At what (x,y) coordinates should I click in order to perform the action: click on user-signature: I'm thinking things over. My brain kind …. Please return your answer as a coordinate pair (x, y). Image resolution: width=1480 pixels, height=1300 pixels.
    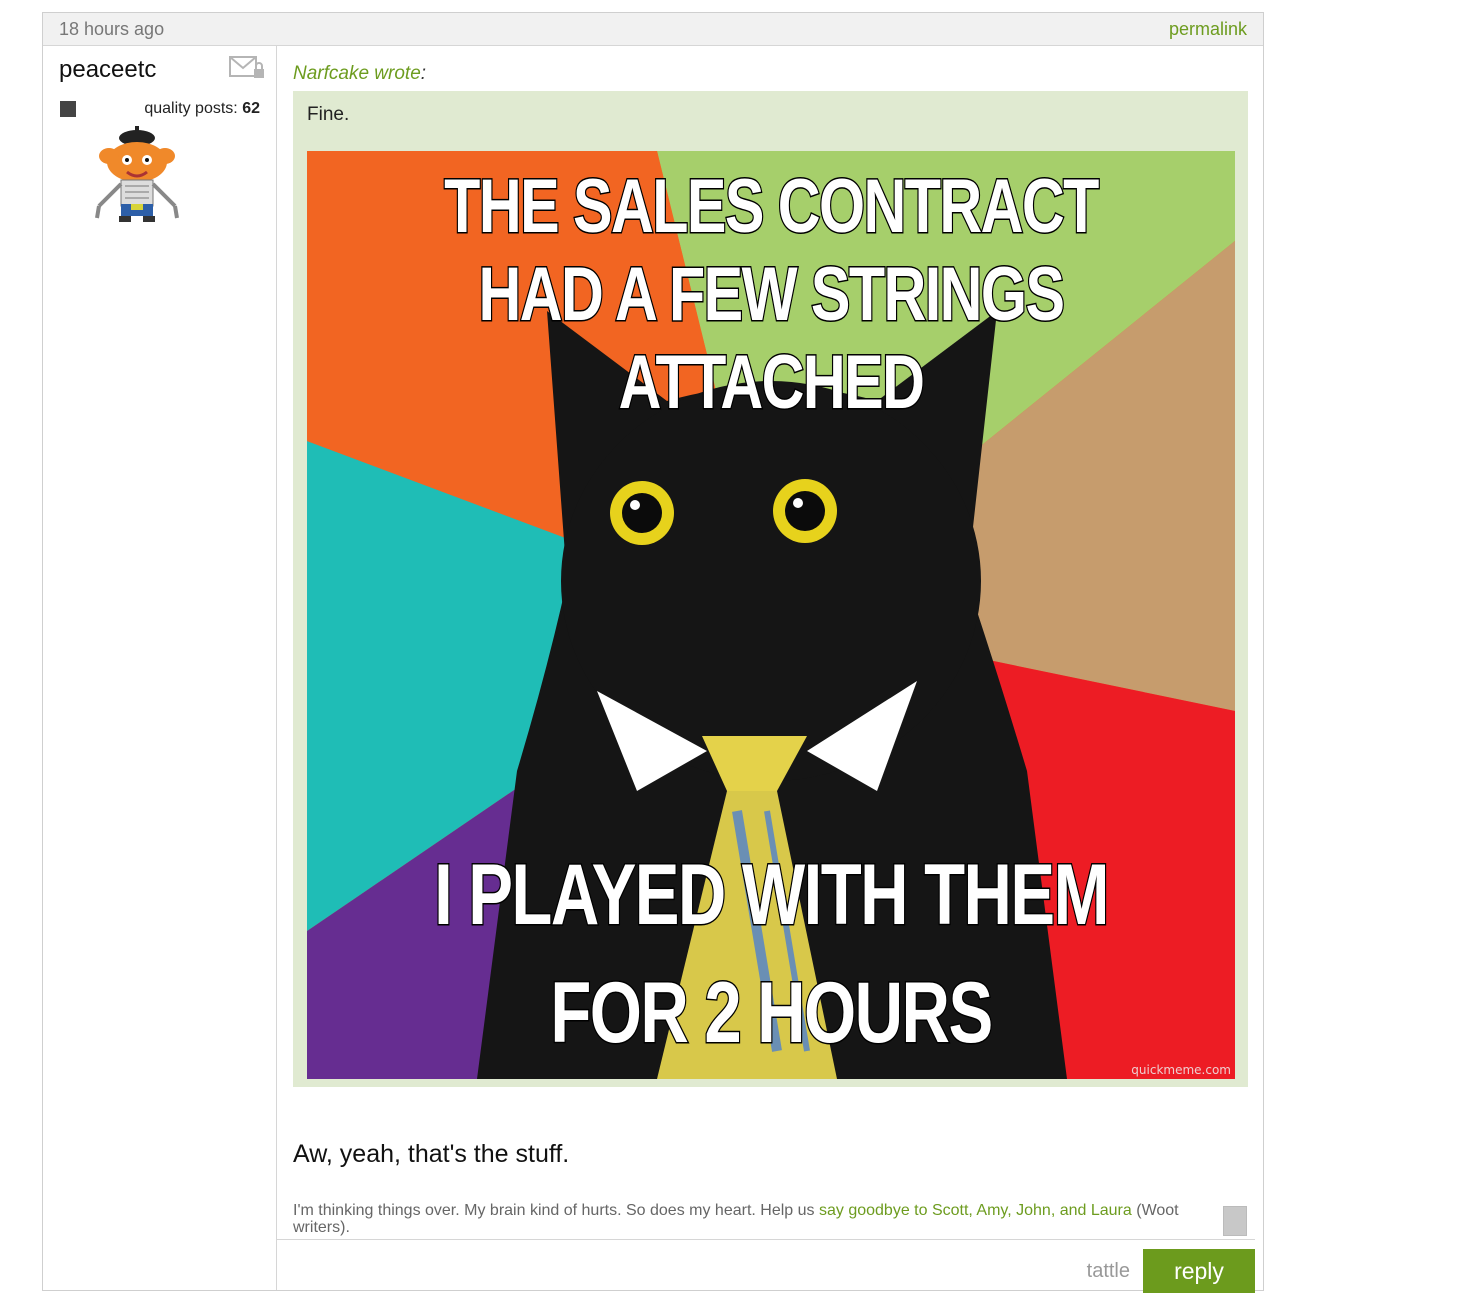
    Looking at the image, I should click on (743, 1219).